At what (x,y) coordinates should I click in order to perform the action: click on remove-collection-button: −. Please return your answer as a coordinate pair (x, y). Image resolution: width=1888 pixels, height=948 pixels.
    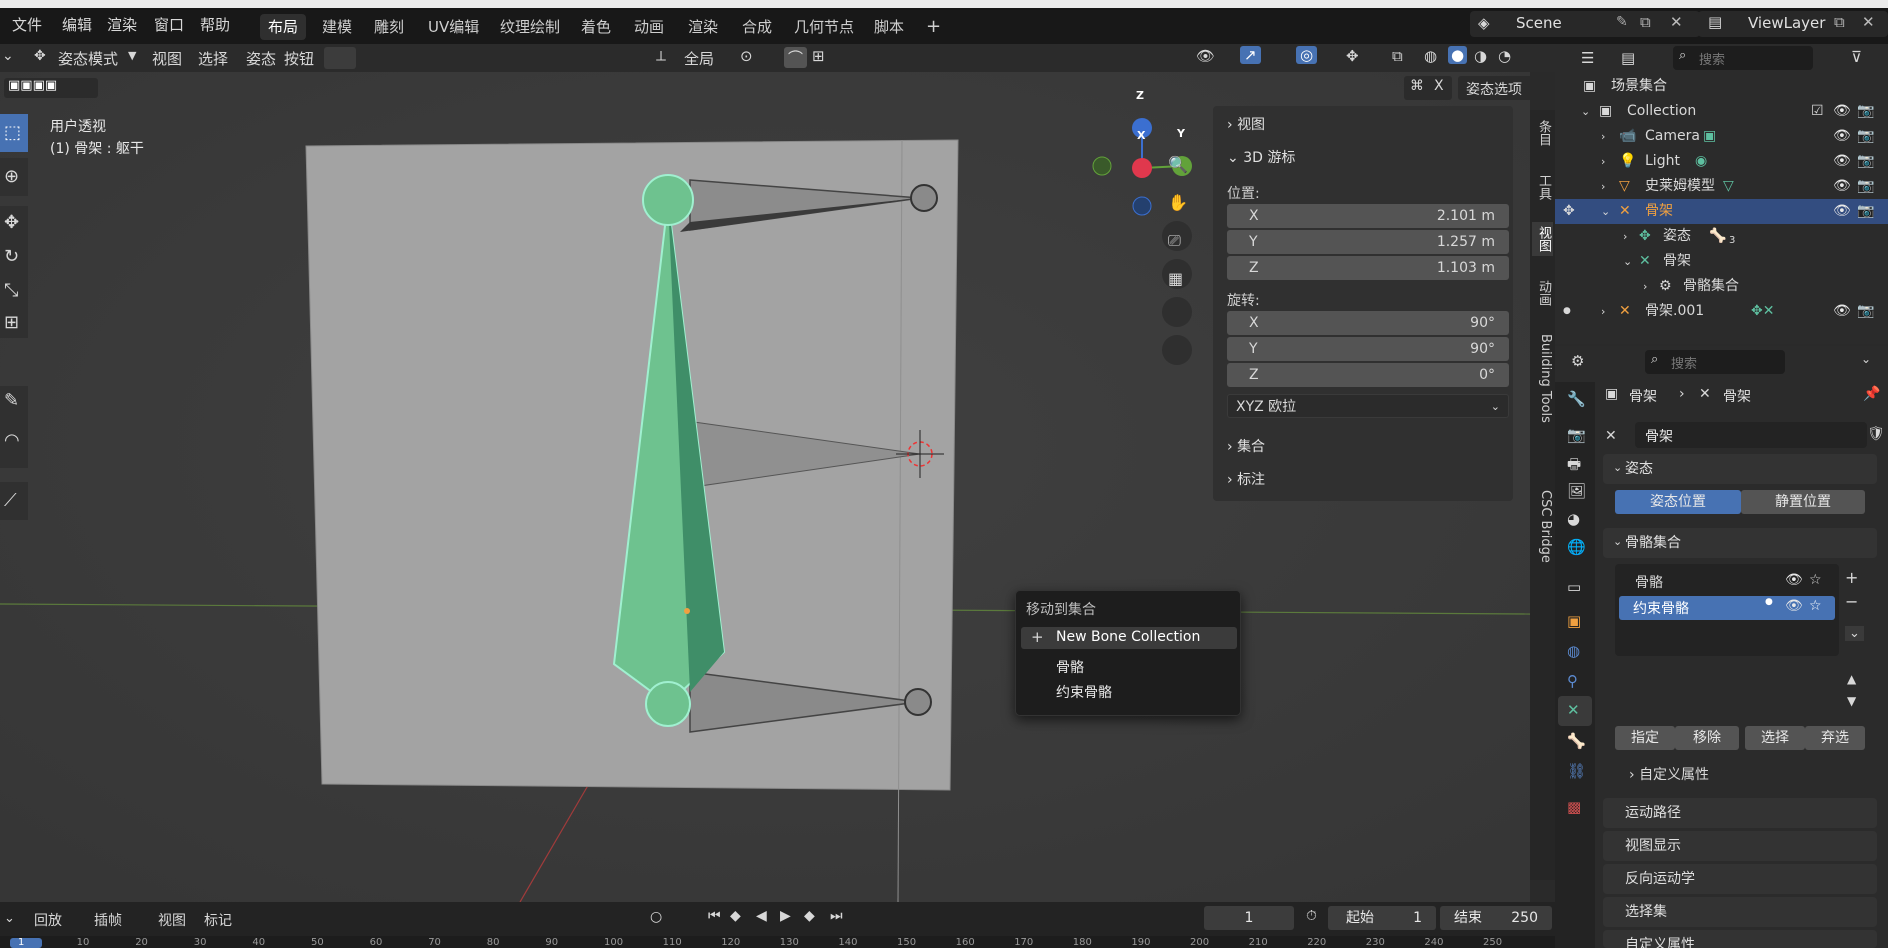
    Looking at the image, I should click on (1851, 601).